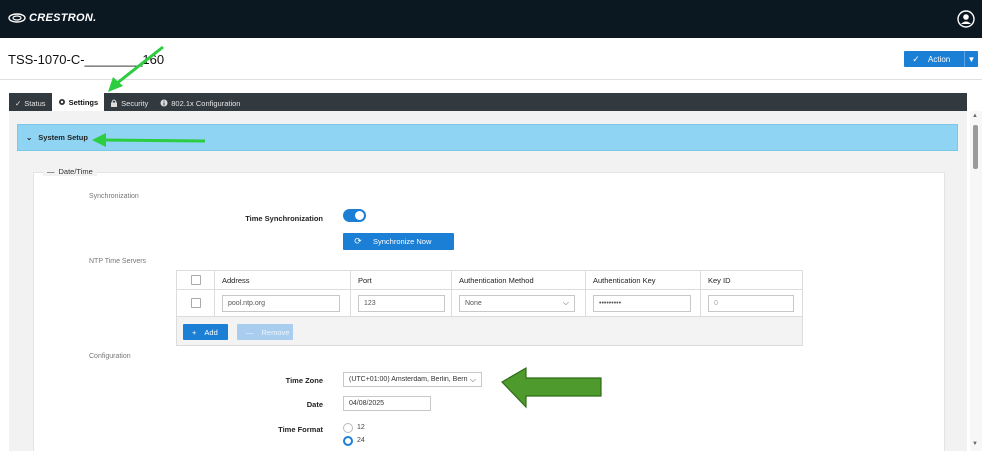 The image size is (982, 451). Describe the element at coordinates (975, 444) in the screenshot. I see `scroll-down-icon: ▼` at that location.